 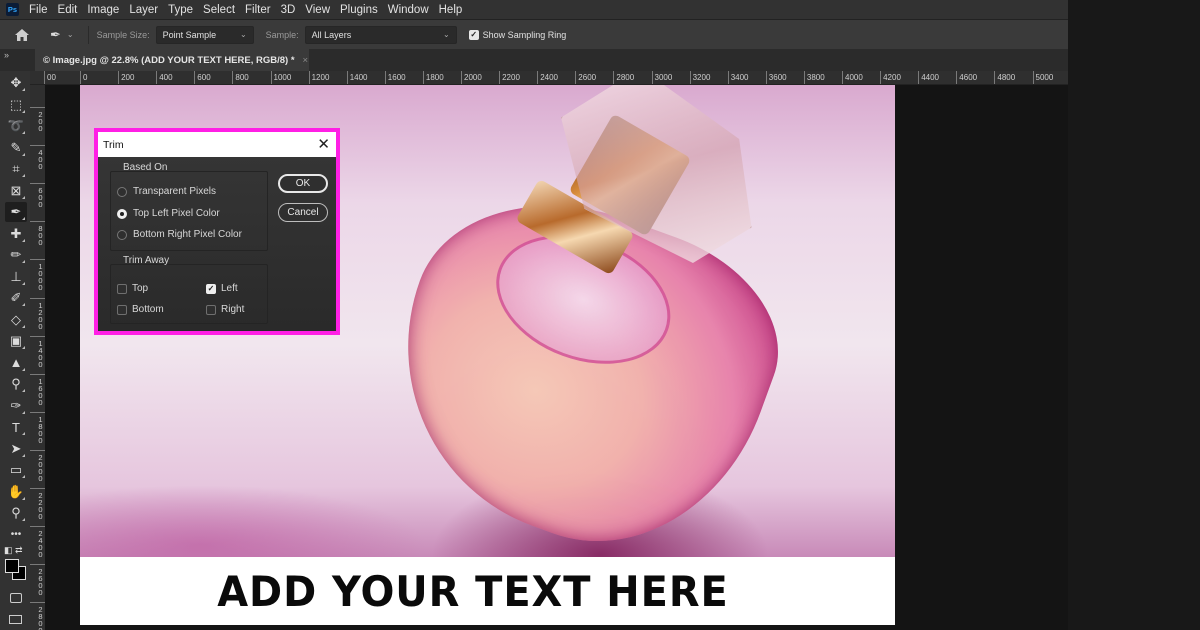 I want to click on pen-icon: ✑, so click(x=16, y=405).